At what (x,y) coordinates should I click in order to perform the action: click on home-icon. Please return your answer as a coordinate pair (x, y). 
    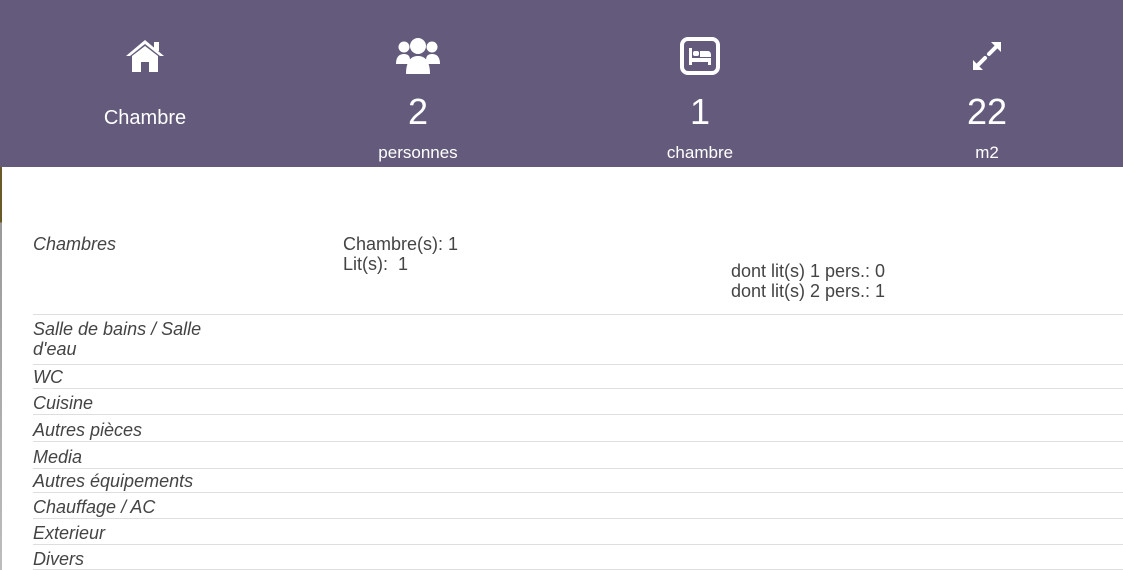
    Looking at the image, I should click on (145, 56).